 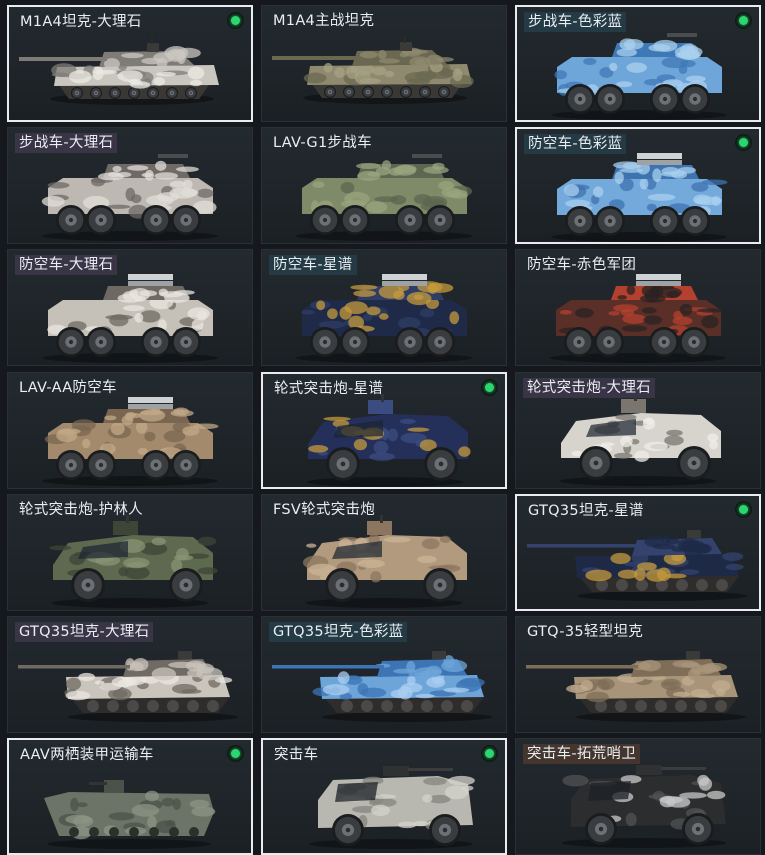 I want to click on skin-name: FSV轮式突击炮, so click(x=324, y=510).